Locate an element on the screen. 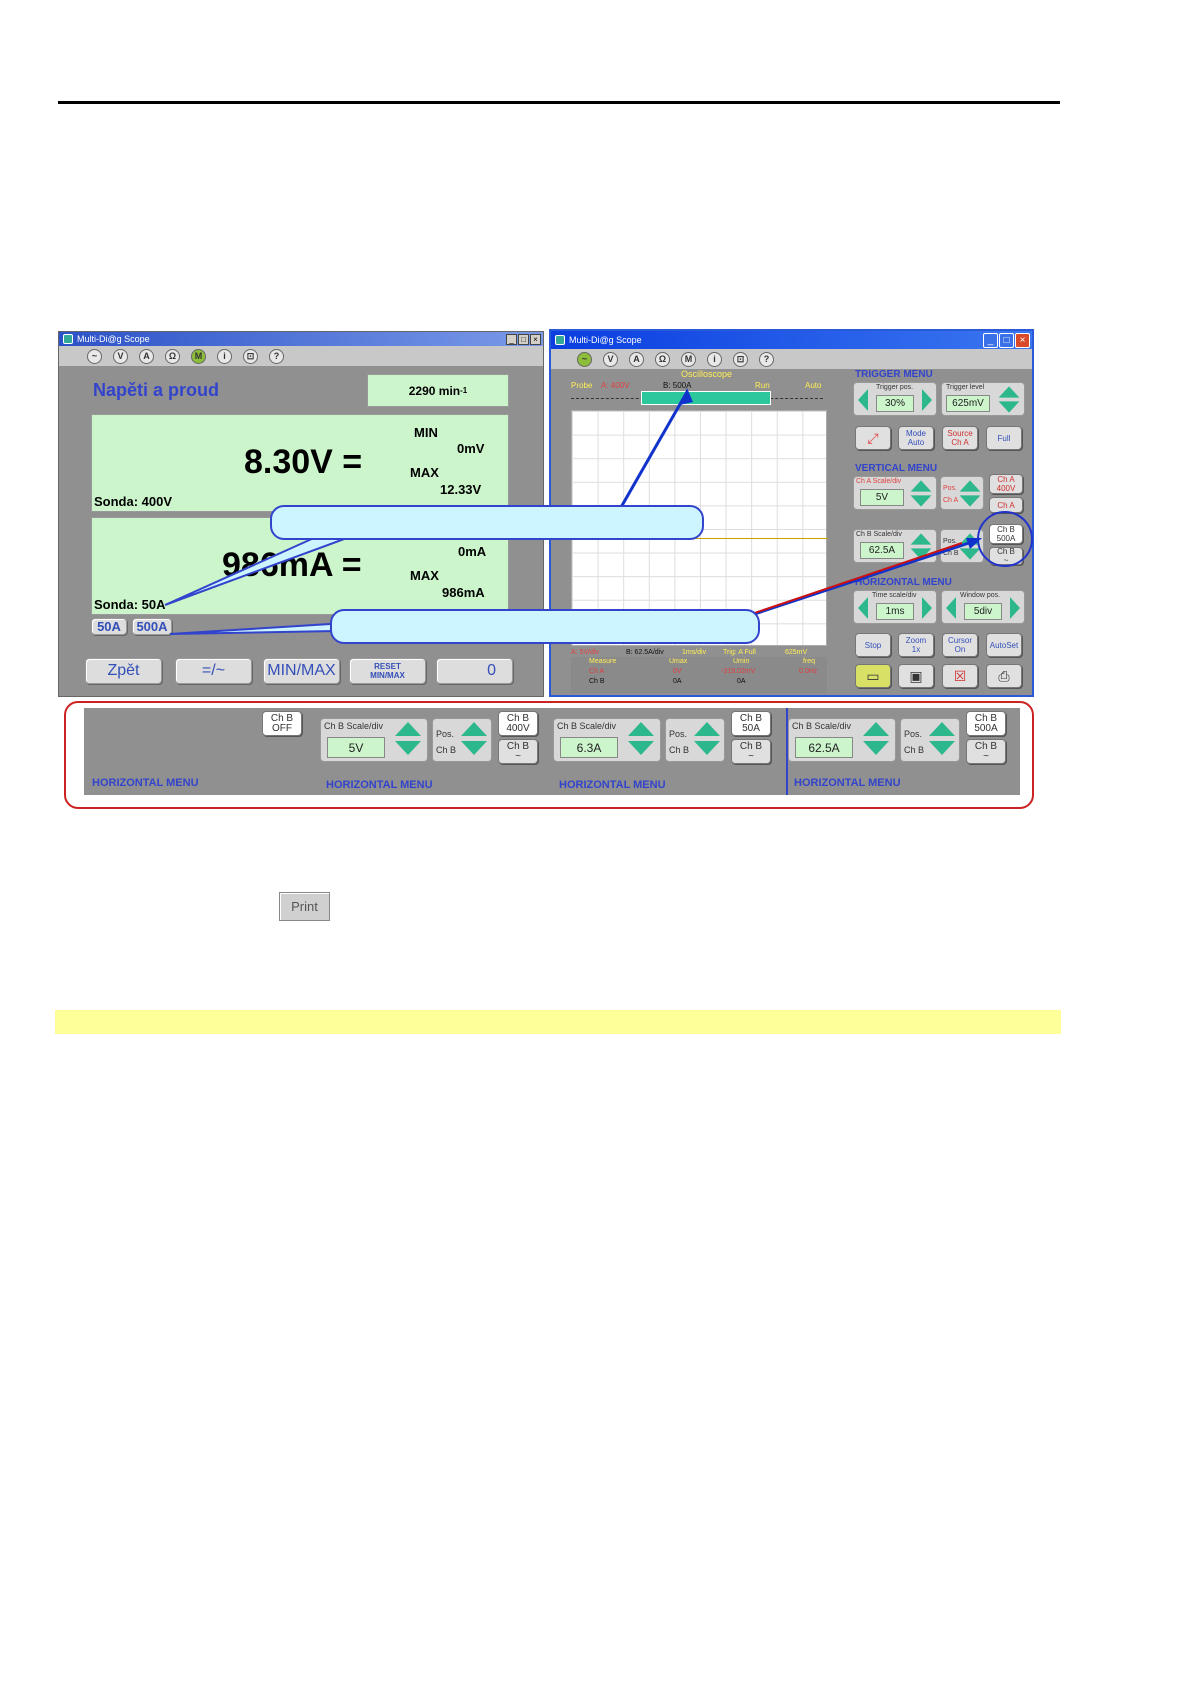 Image resolution: width=1191 pixels, height=1684 pixels. callout-box-top is located at coordinates (487, 522).